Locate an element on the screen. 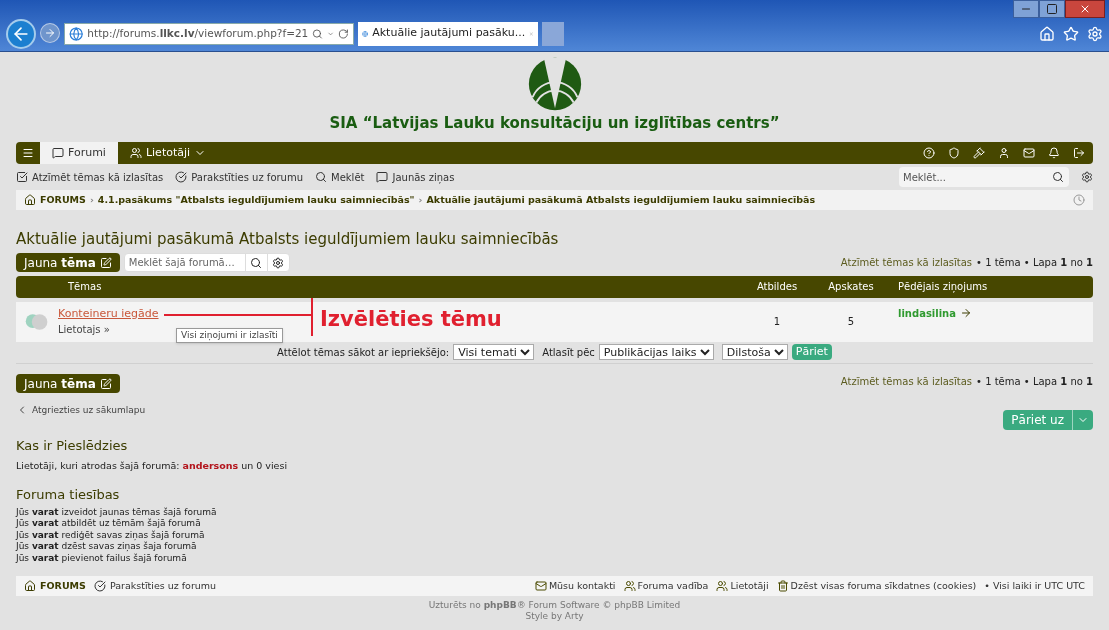  search-button is located at coordinates (1058, 177).